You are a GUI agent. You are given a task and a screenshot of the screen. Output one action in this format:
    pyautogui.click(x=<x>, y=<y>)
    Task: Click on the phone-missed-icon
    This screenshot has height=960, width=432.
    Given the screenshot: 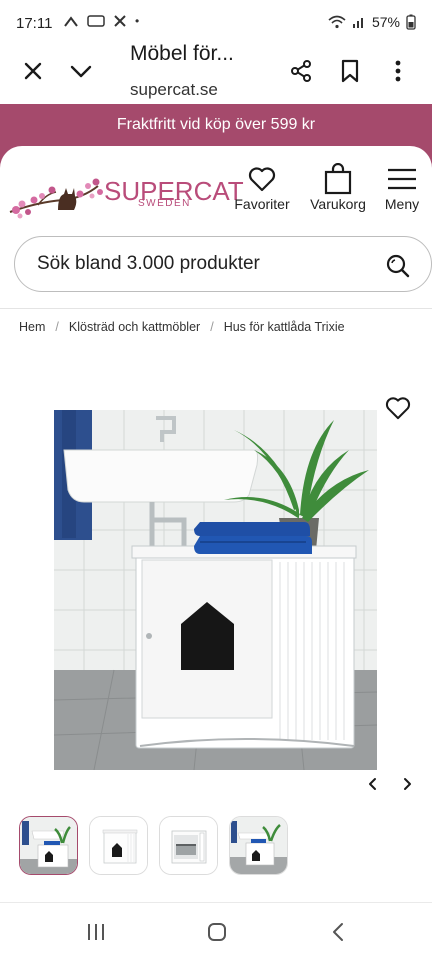 What is the action you would take?
    pyautogui.click(x=71, y=21)
    